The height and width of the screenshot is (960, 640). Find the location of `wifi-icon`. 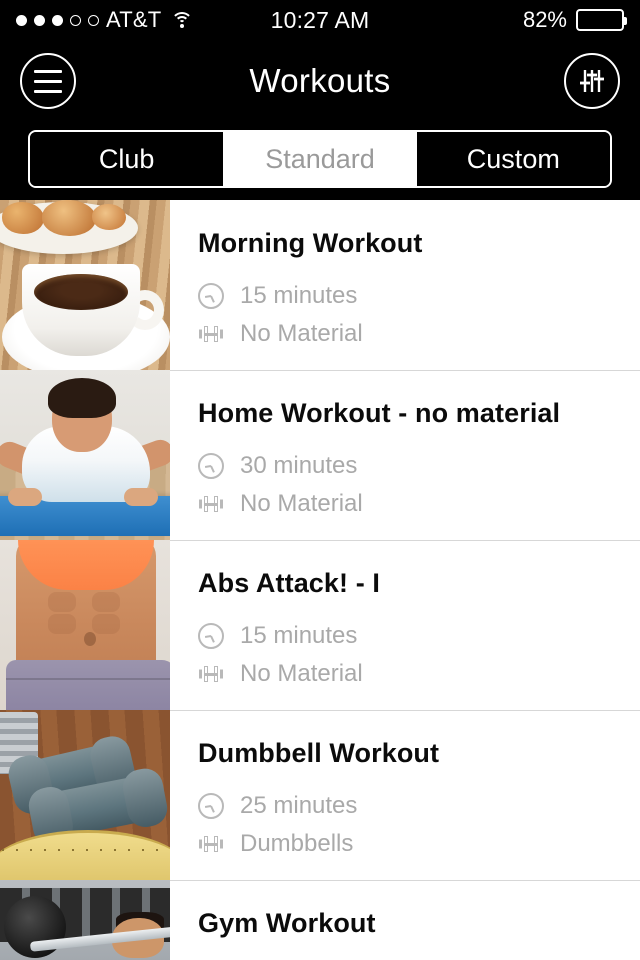

wifi-icon is located at coordinates (182, 20).